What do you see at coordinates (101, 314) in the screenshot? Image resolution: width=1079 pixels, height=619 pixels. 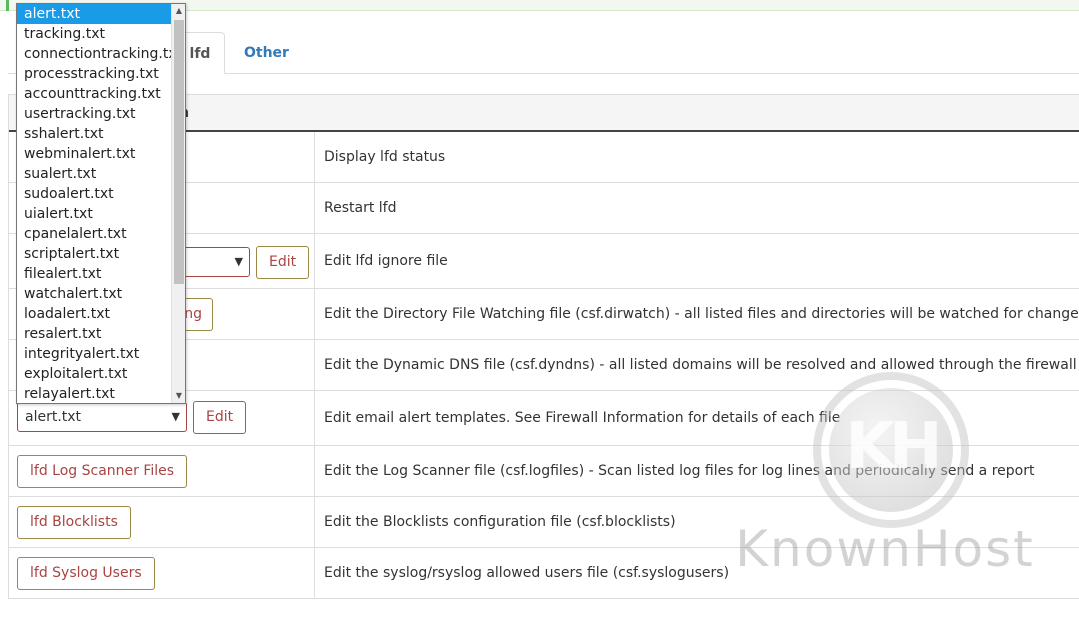 I see `dropdown-option: loadalert.txt` at bounding box center [101, 314].